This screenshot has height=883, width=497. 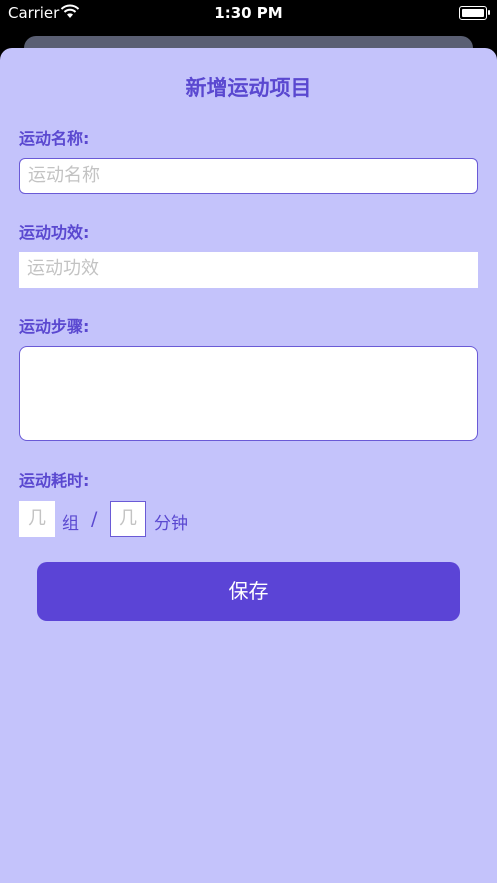 What do you see at coordinates (248, 591) in the screenshot?
I see `save-button: 保存` at bounding box center [248, 591].